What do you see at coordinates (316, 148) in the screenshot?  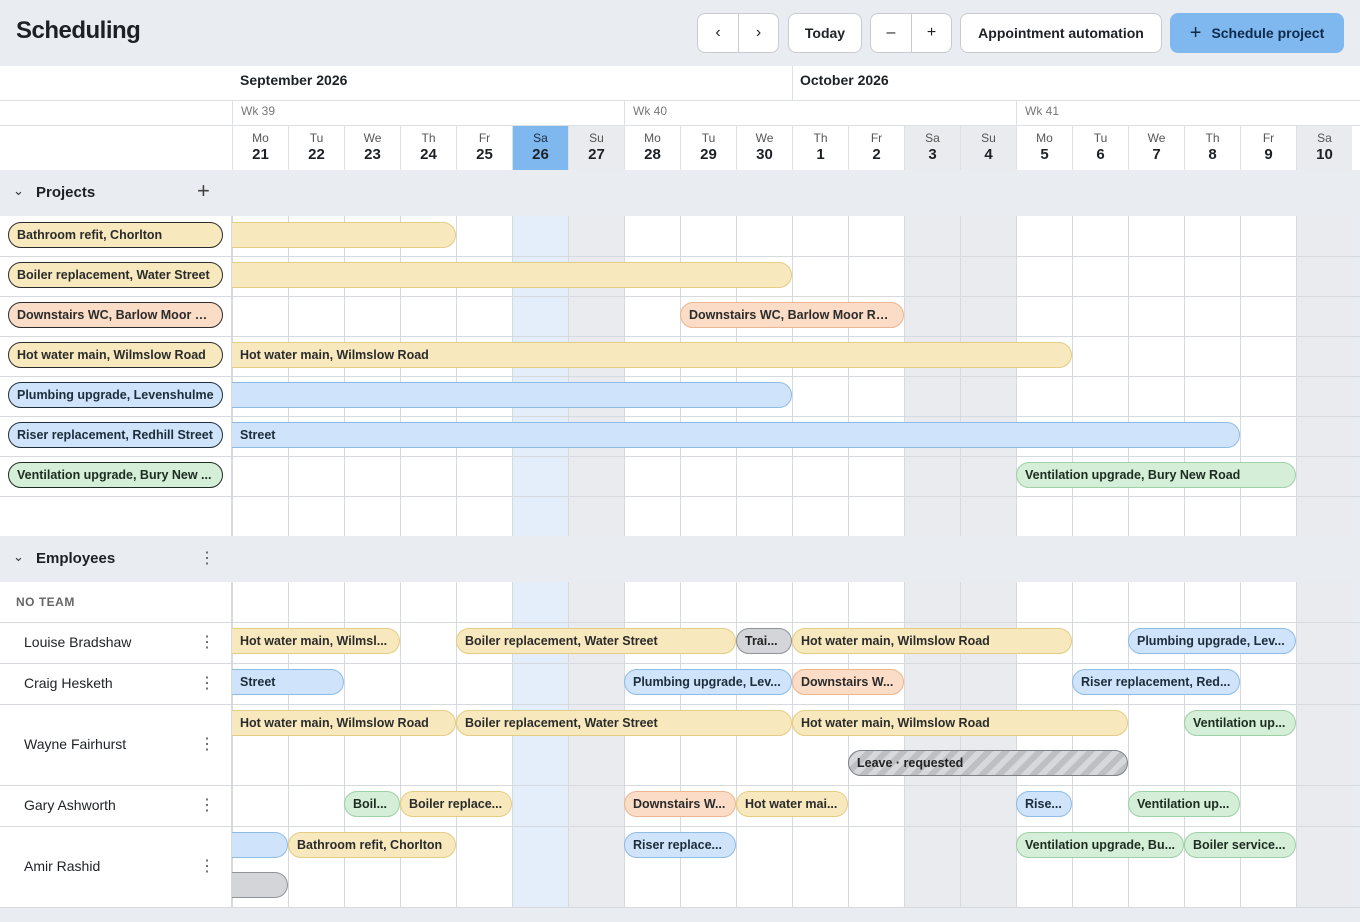 I see `day-header: Tu 22` at bounding box center [316, 148].